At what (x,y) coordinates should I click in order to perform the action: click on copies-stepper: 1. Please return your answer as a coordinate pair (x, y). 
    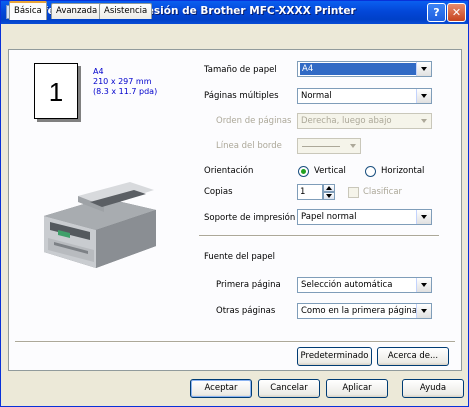
    Looking at the image, I should click on (317, 192).